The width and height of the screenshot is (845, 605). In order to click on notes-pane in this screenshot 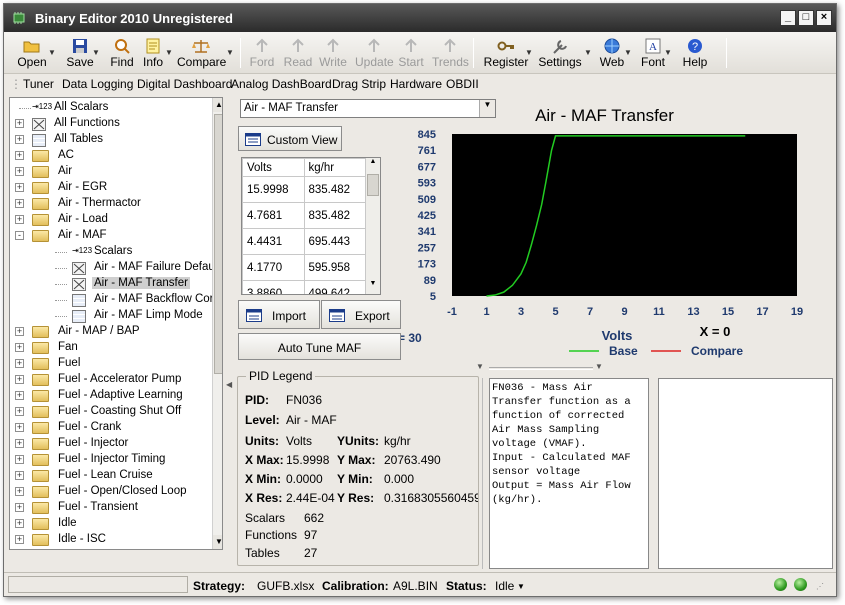, I will do `click(745, 473)`.